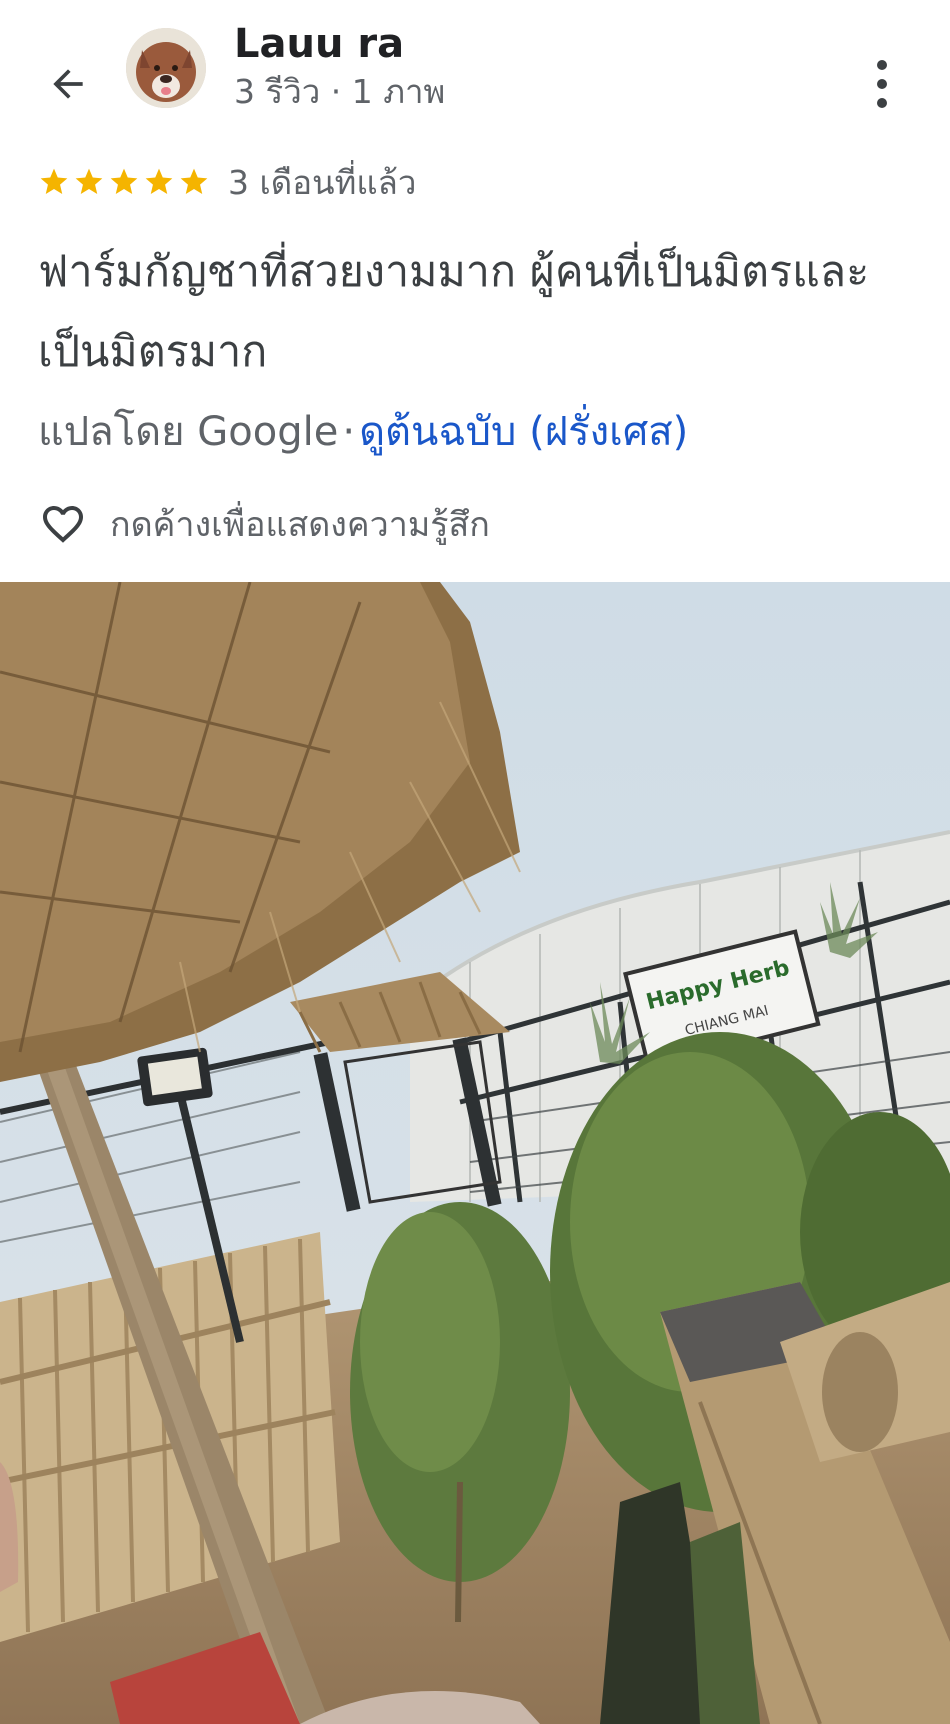 Image resolution: width=950 pixels, height=1724 pixels. Describe the element at coordinates (300, 525) in the screenshot. I see `react-label: กดค้างเพื่อแสดงความรู้สึก` at that location.